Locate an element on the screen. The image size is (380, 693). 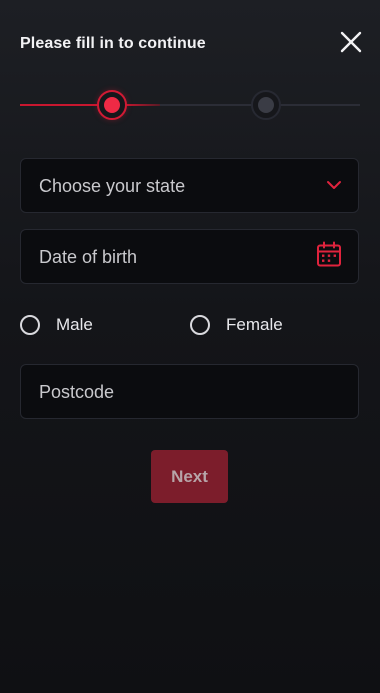
postcode-placeholder: Postcode is located at coordinates (77, 392).